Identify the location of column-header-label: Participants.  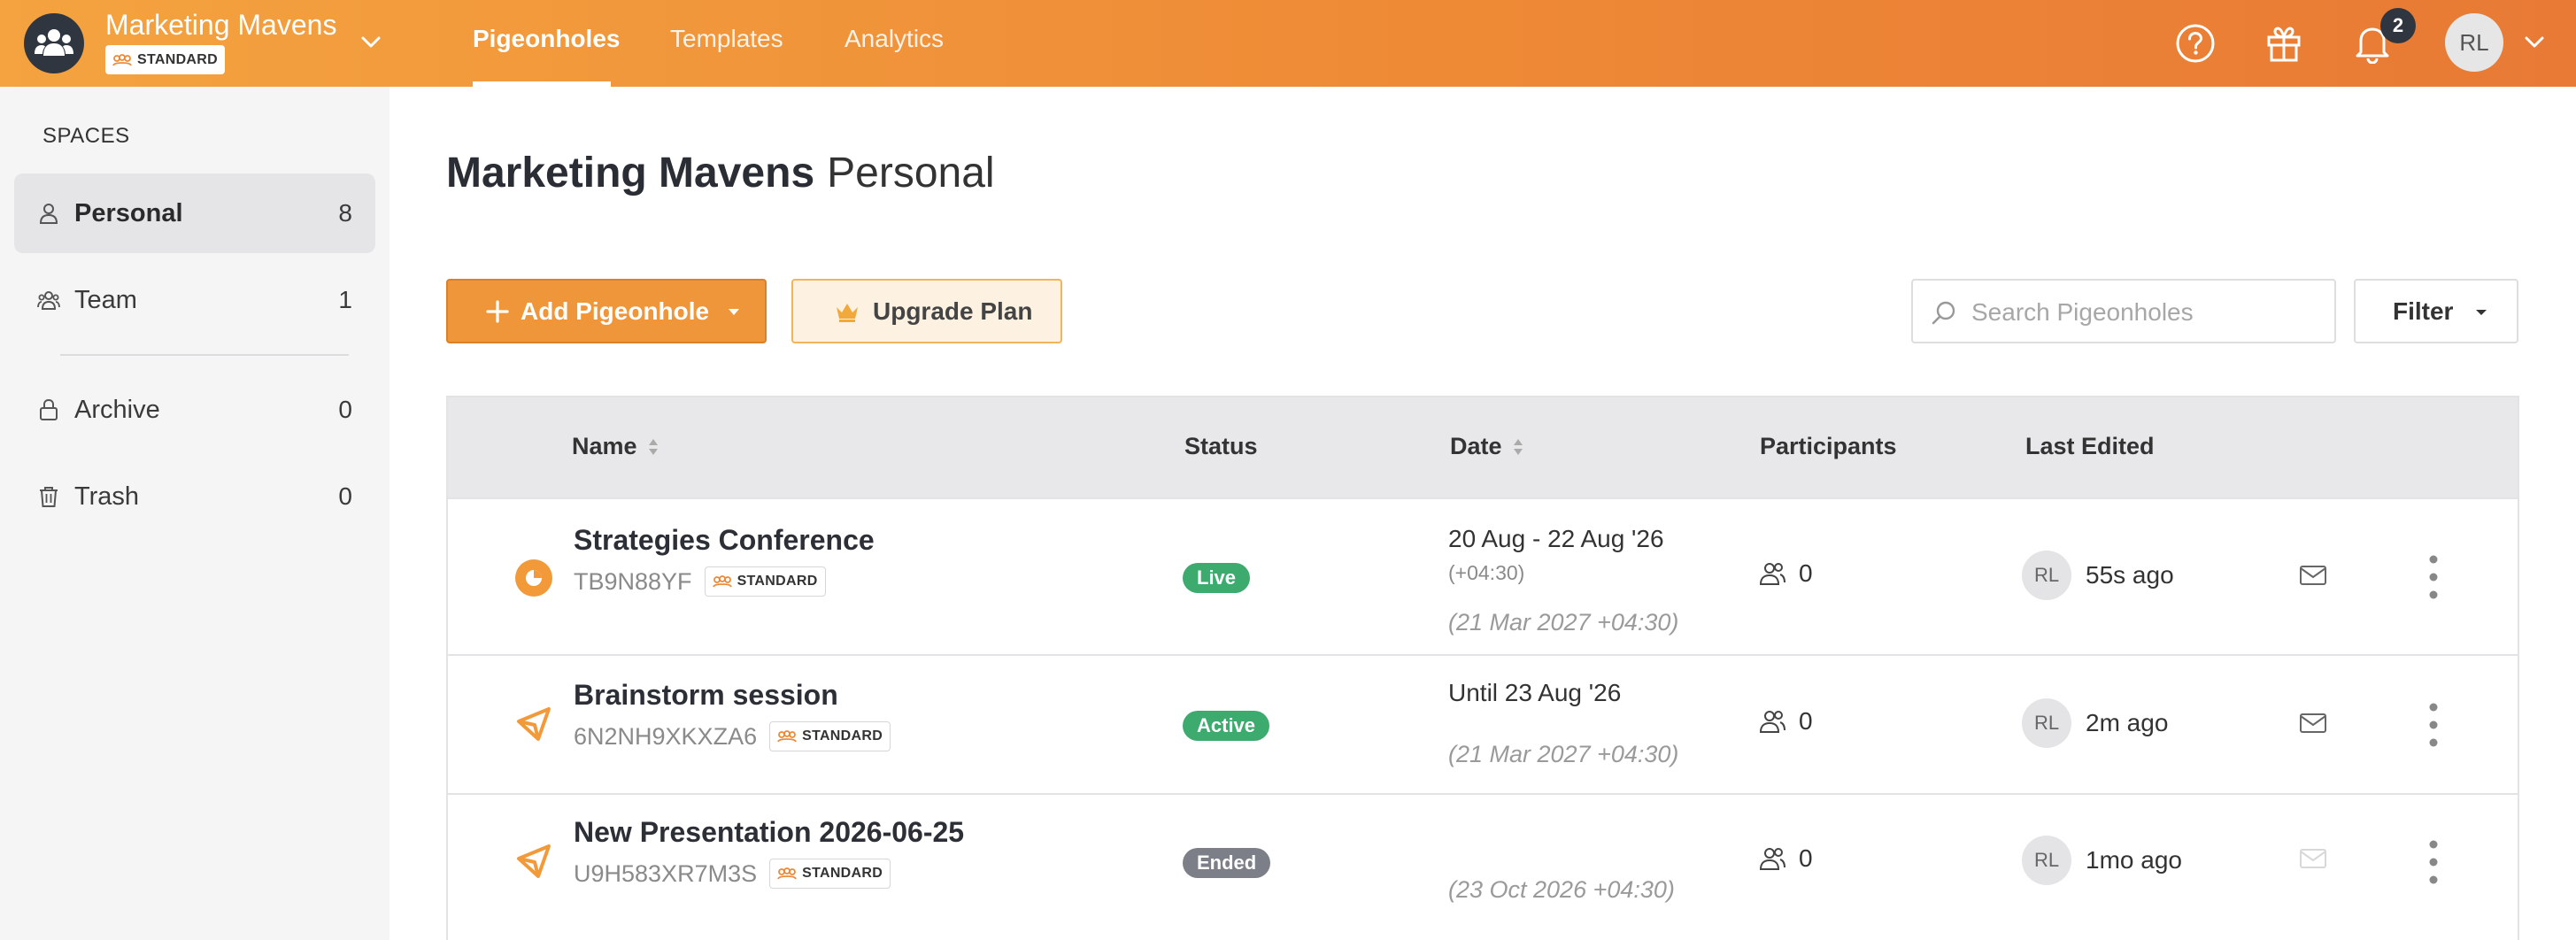
(1828, 446).